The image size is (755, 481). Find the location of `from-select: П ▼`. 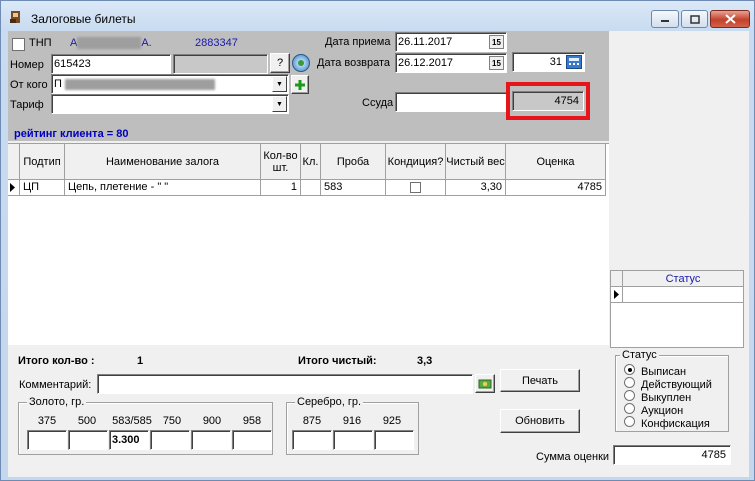

from-select: П ▼ is located at coordinates (170, 84).